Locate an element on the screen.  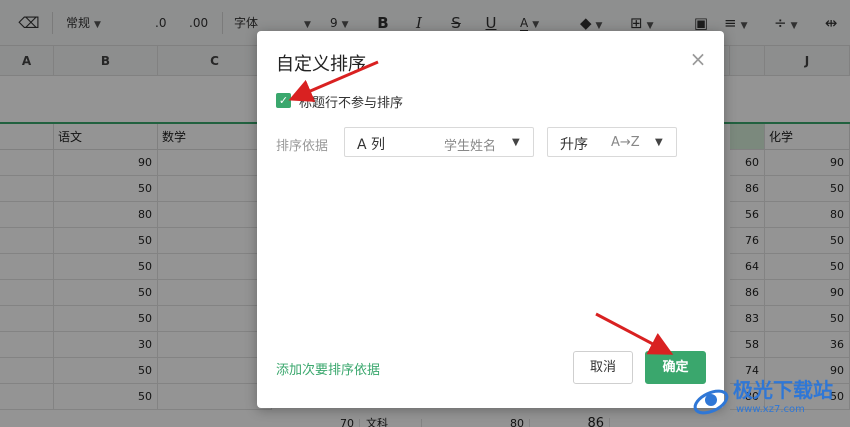
exclude-header-checkbox-label: 标题行不参与排序 is located at coordinates (351, 101).